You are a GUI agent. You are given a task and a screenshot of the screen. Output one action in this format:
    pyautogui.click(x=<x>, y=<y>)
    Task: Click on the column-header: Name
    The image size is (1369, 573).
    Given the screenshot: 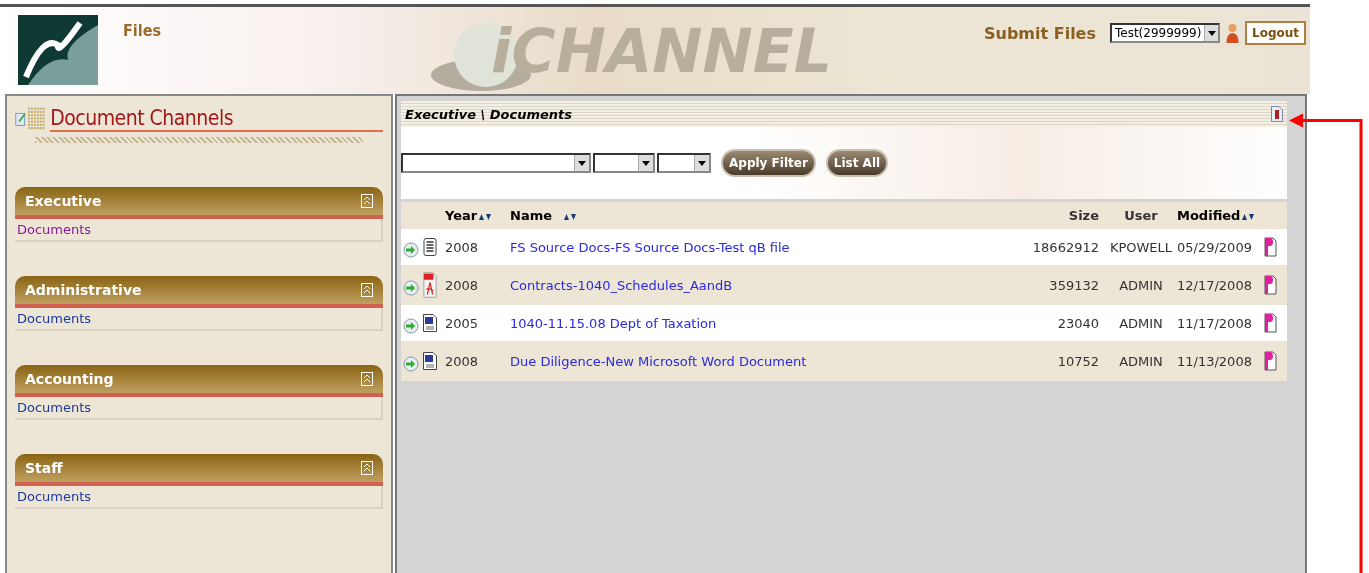 What is the action you would take?
    pyautogui.click(x=531, y=215)
    